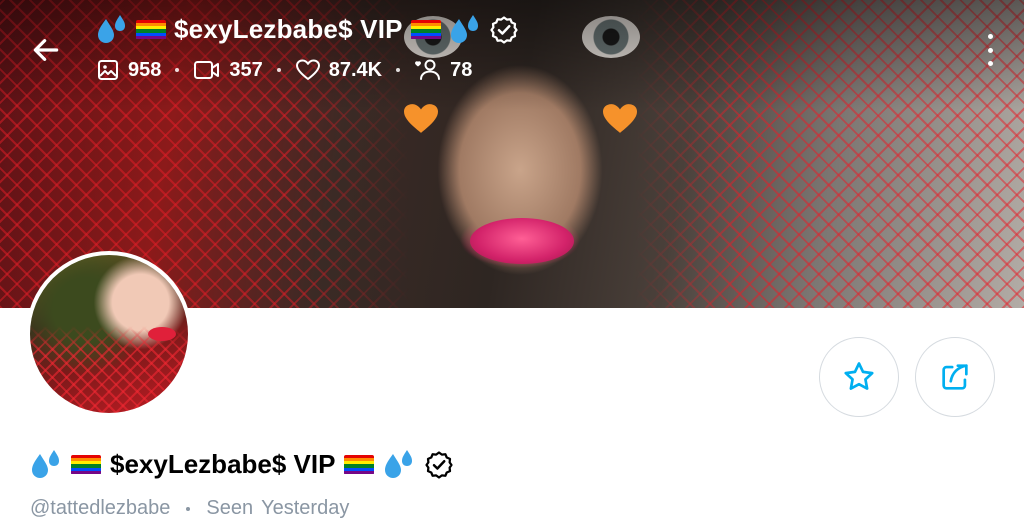 This screenshot has width=1024, height=525. Describe the element at coordinates (288, 29) in the screenshot. I see `header-title: $exyLezbabe$ VIP` at that location.